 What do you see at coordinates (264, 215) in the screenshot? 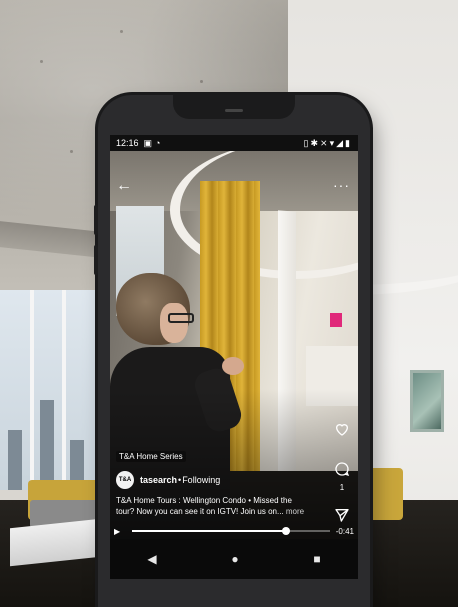
I see `video-curved-soffit` at bounding box center [264, 215].